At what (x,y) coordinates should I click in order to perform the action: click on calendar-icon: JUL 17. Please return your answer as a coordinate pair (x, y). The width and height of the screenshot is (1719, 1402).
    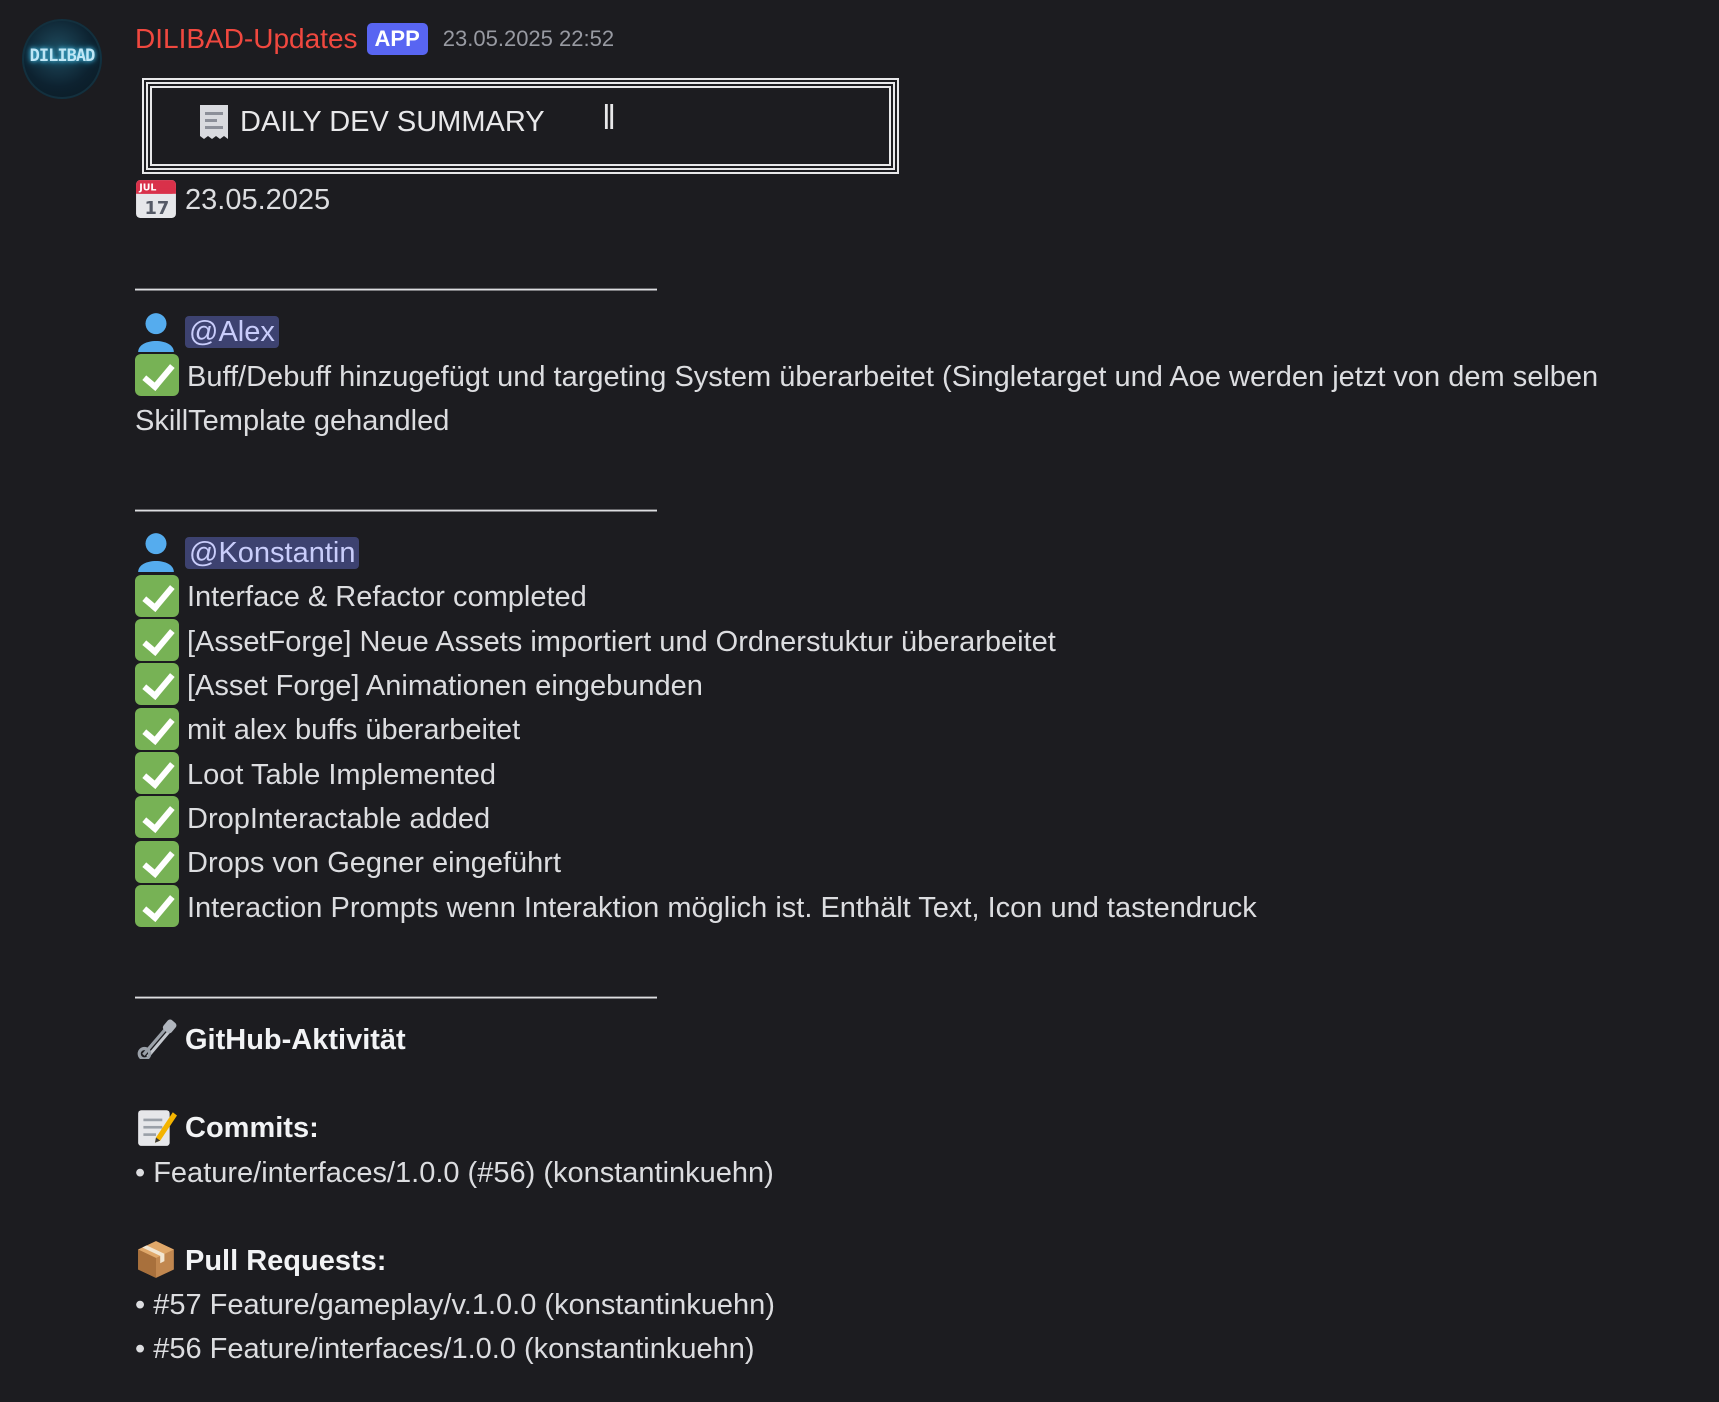
    Looking at the image, I should click on (156, 199).